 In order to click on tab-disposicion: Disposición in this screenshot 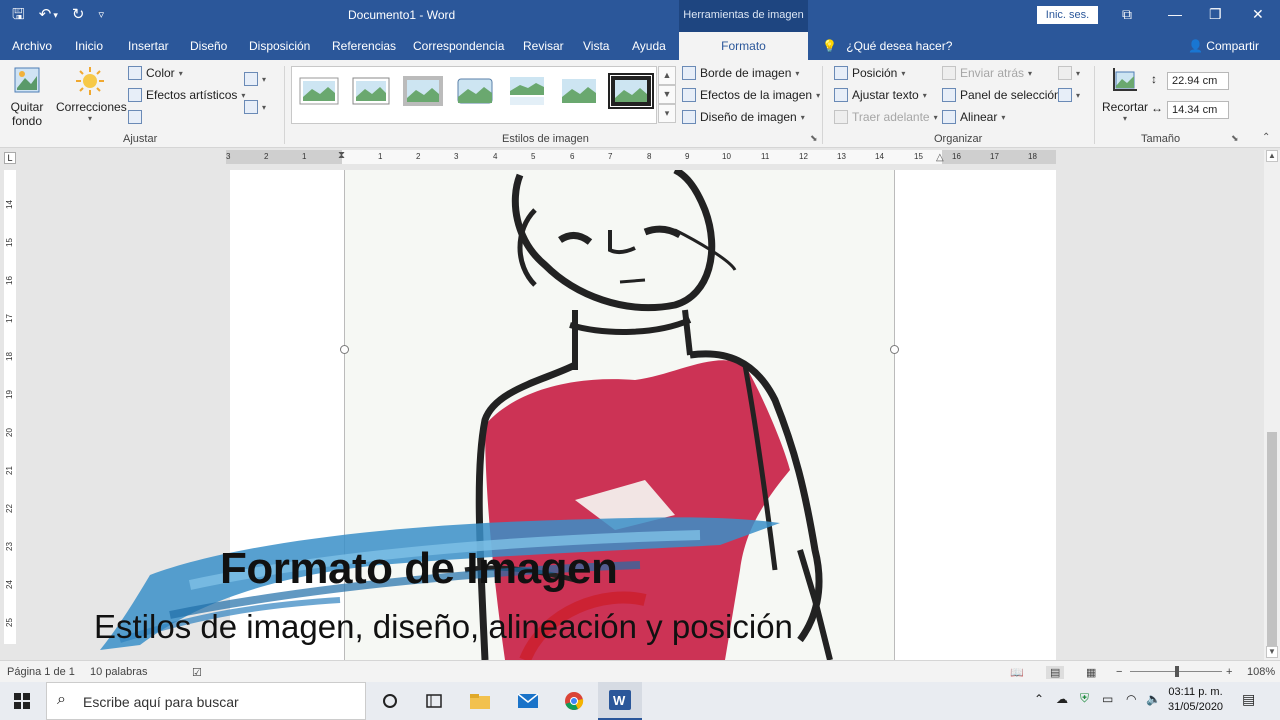, I will do `click(279, 46)`.